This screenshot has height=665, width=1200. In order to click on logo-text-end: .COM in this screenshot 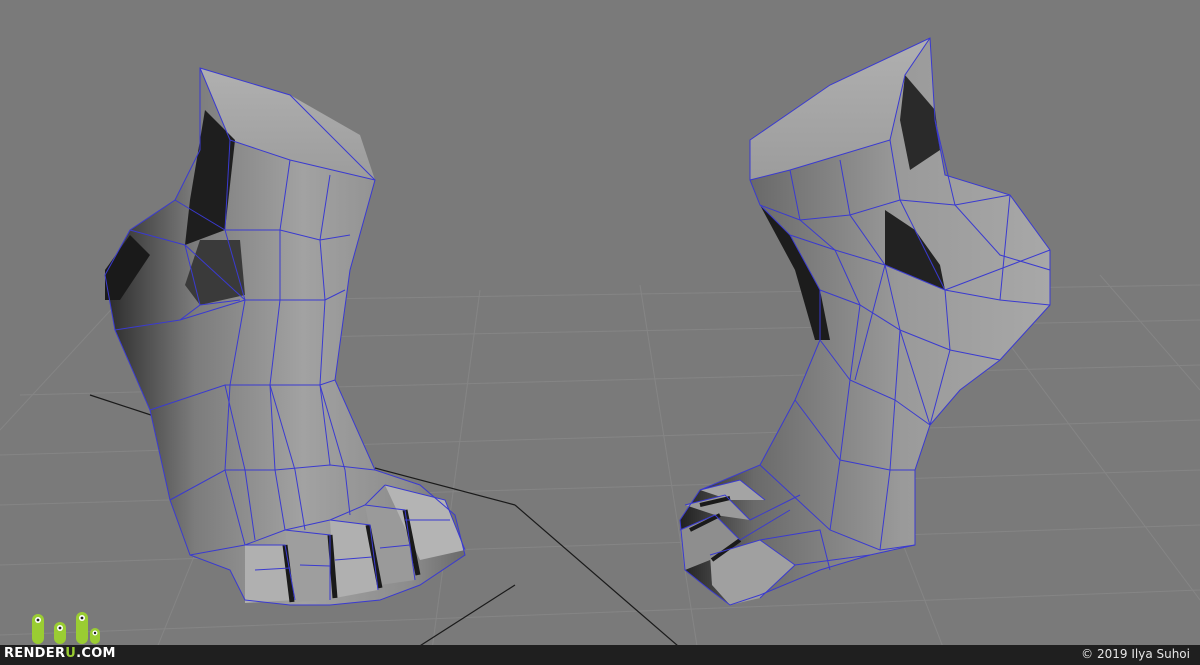, I will do `click(96, 653)`.